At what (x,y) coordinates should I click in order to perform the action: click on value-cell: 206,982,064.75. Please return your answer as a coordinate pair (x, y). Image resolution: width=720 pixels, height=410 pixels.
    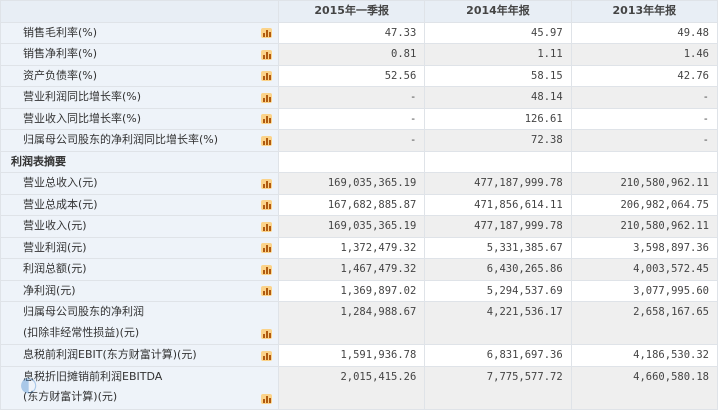
    Looking at the image, I should click on (644, 204).